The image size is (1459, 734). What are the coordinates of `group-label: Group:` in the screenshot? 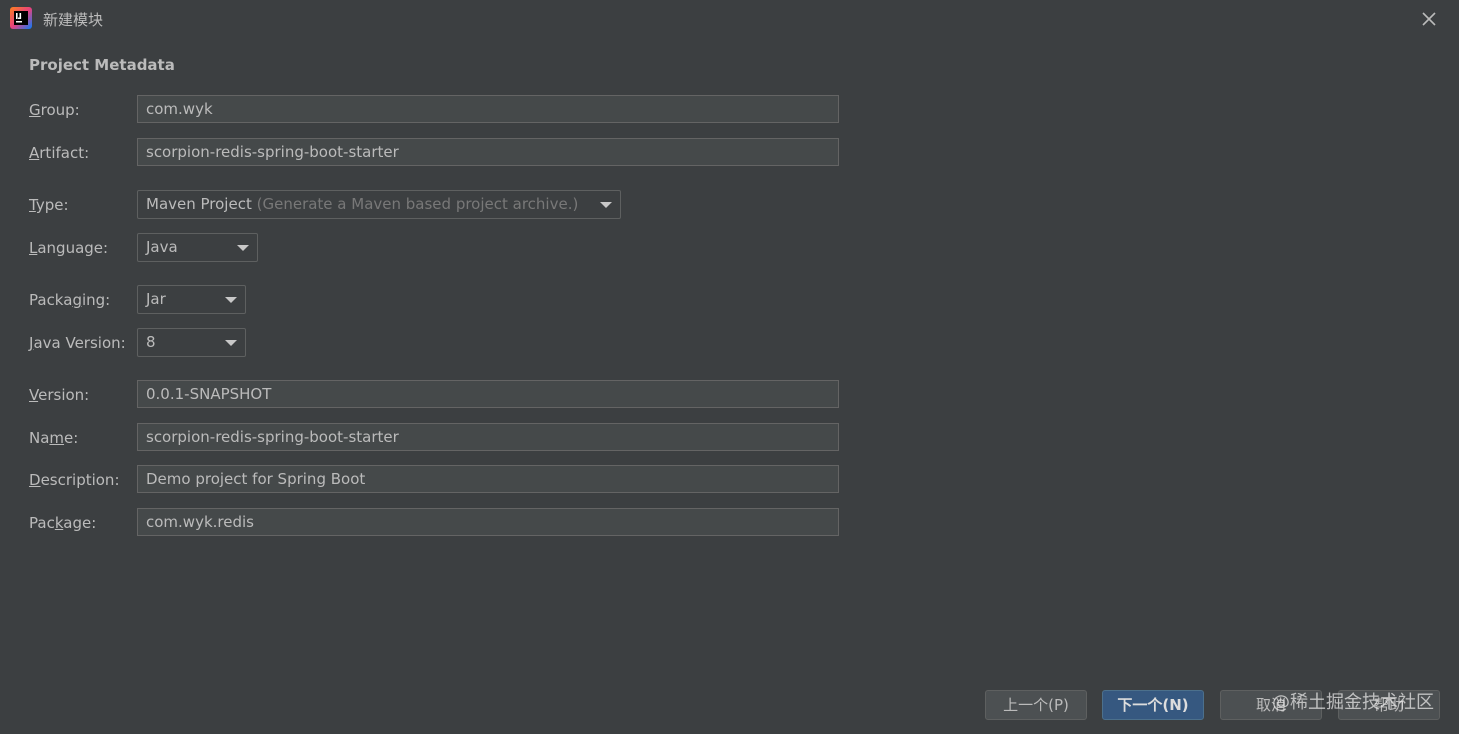 It's located at (54, 110).